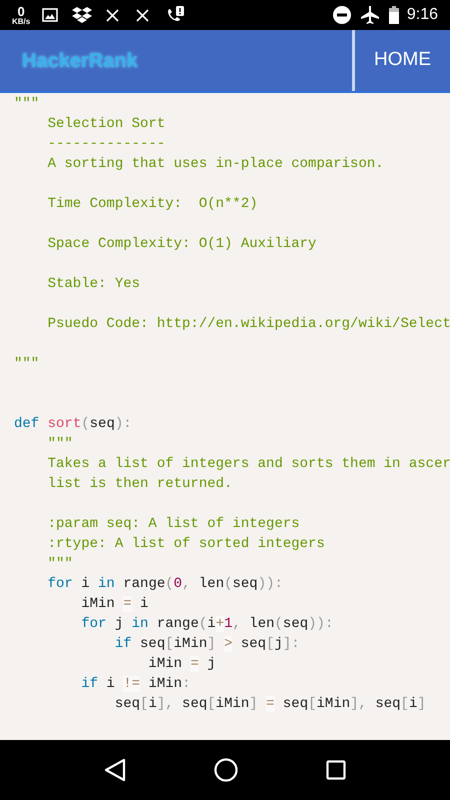 The image size is (450, 800). I want to click on code-line: iMin = j, so click(181, 664).